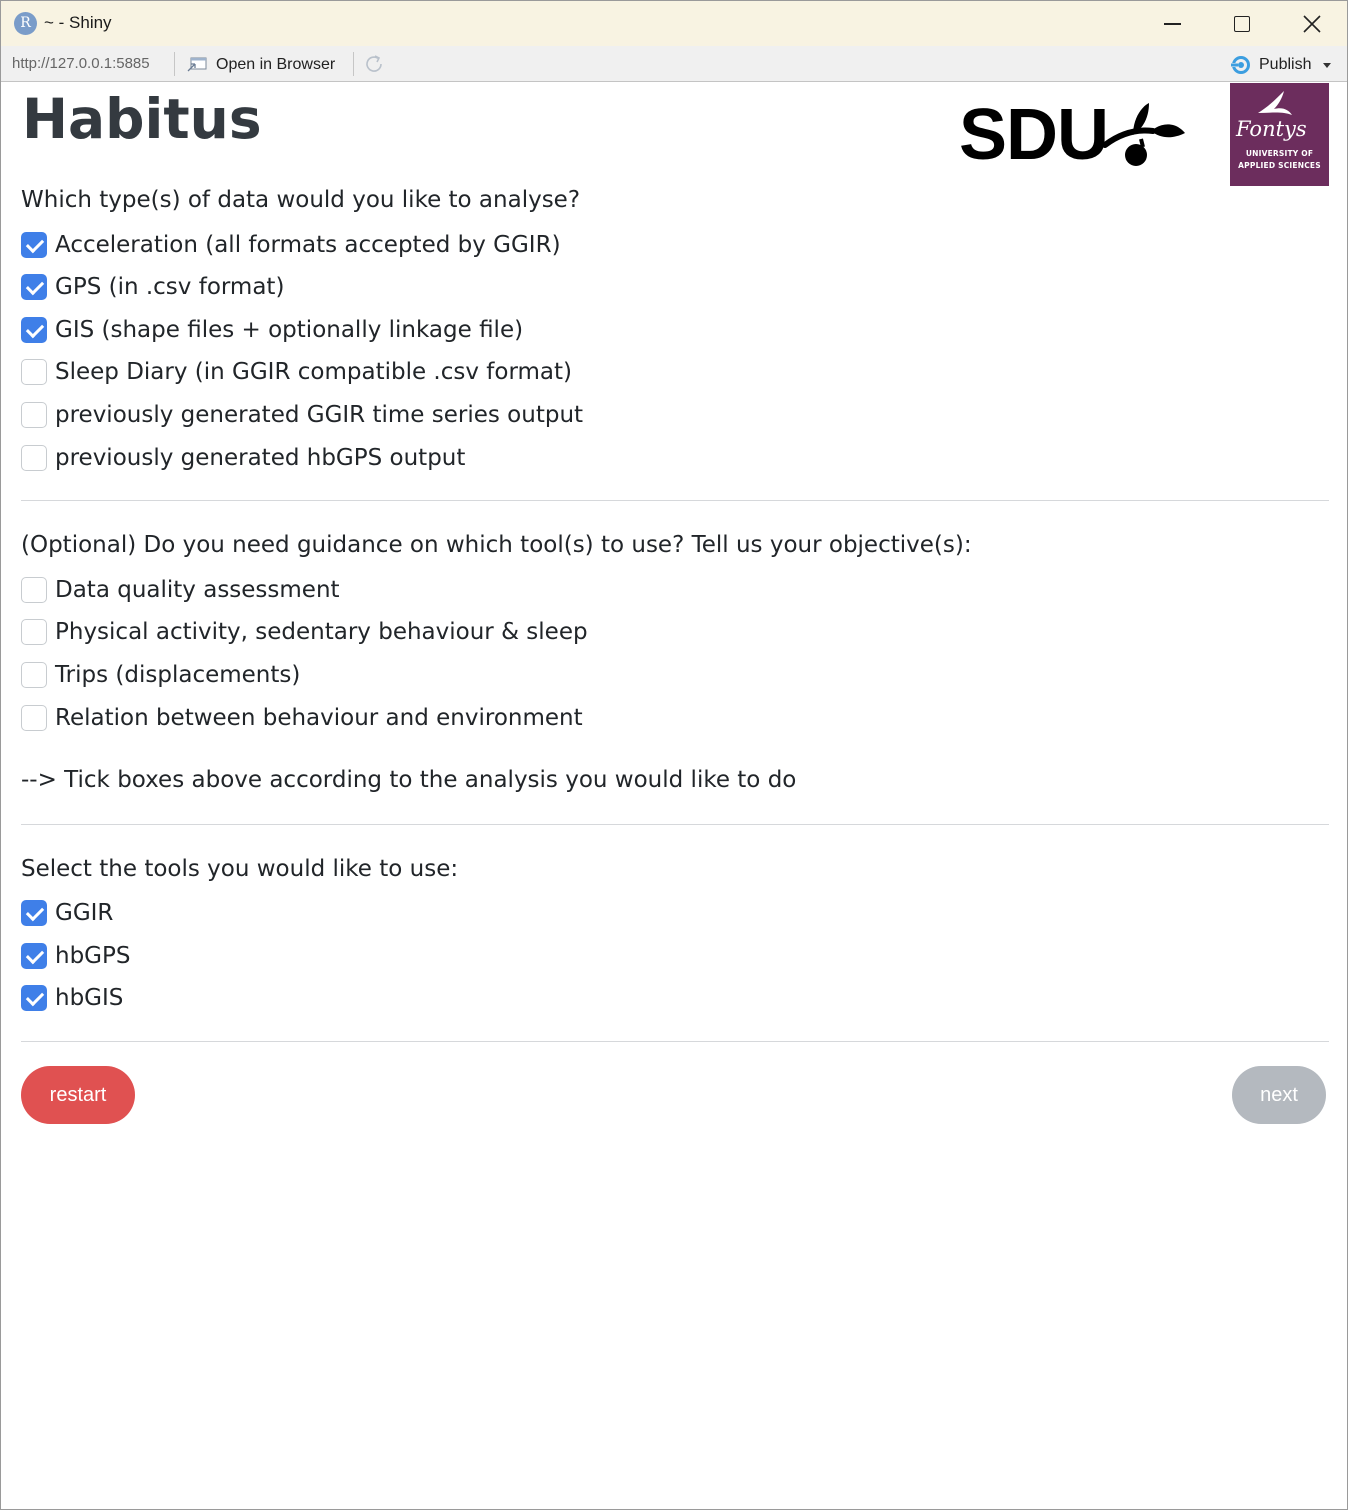 The height and width of the screenshot is (1510, 1348). Describe the element at coordinates (1279, 153) in the screenshot. I see `fontys-logo-line1: UNIVERSITY OF` at that location.